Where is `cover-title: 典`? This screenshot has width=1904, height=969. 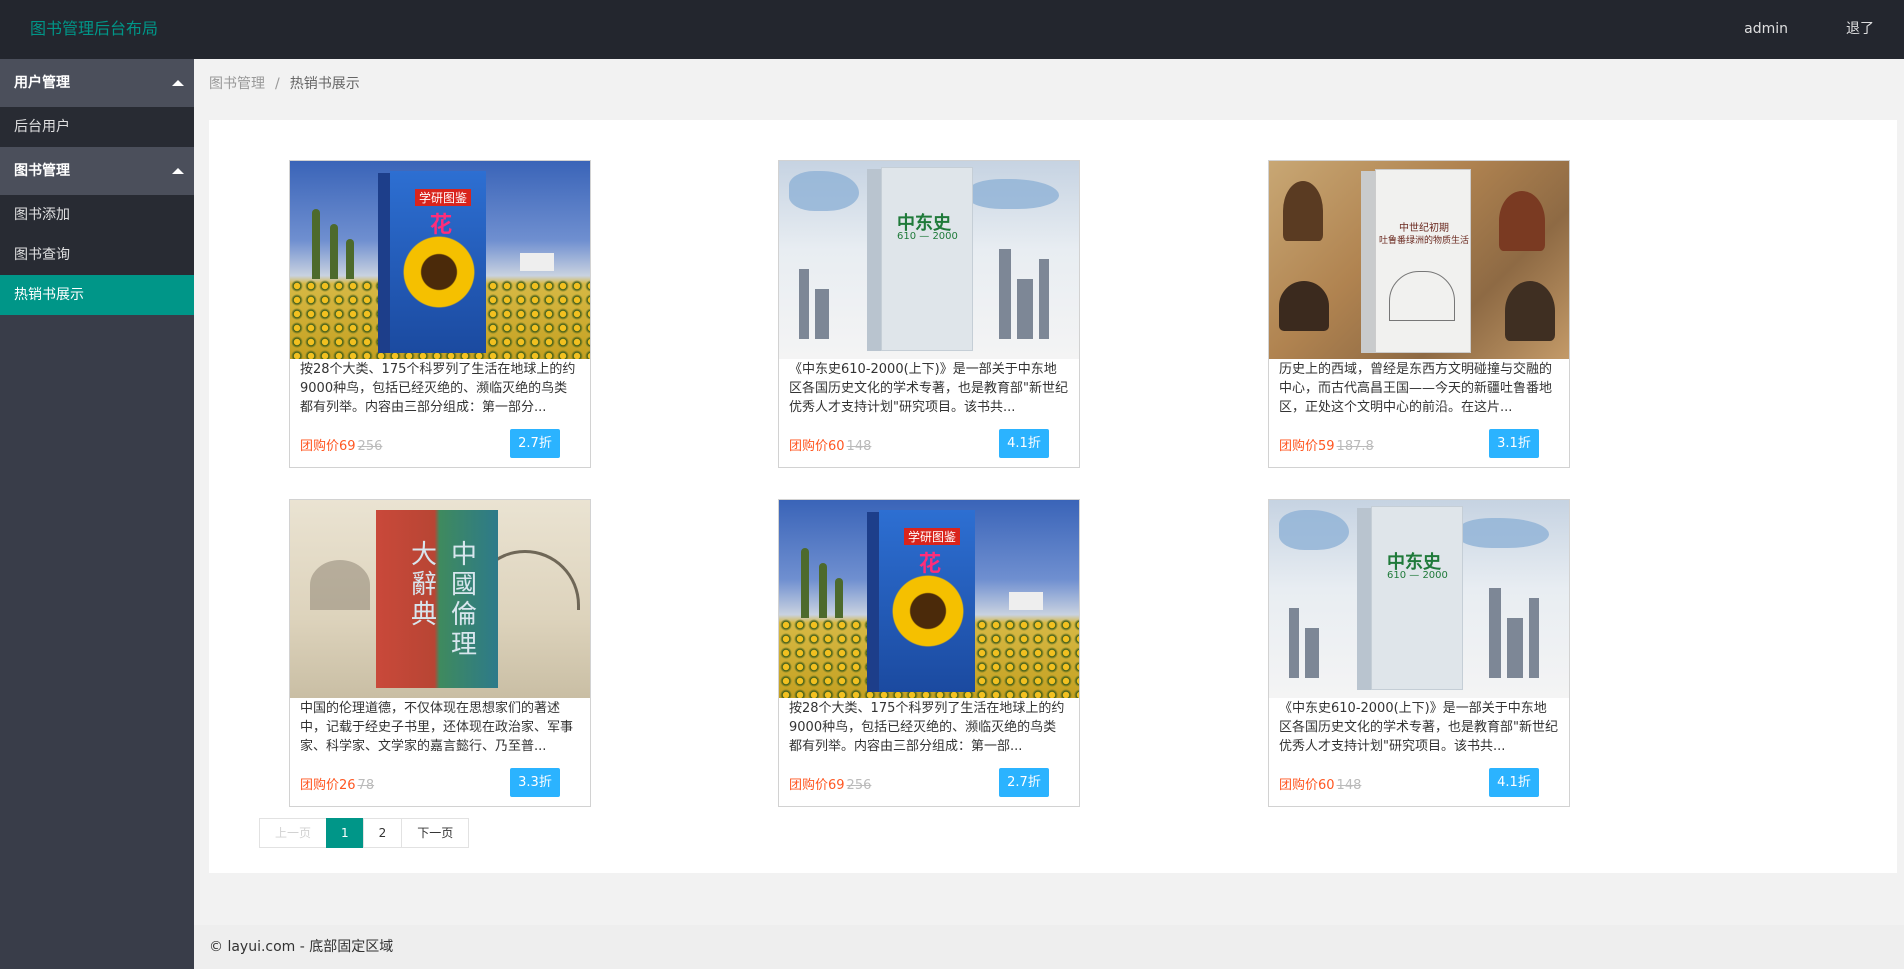 cover-title: 典 is located at coordinates (423, 615).